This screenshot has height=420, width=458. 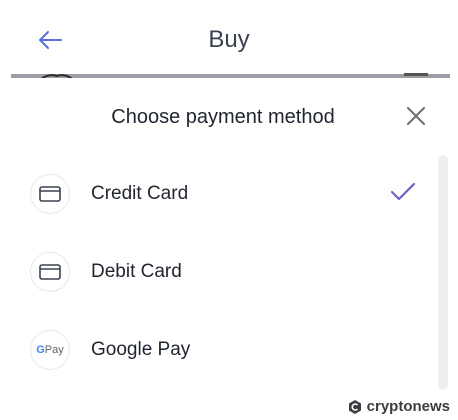 I want to click on close-icon, so click(x=416, y=116).